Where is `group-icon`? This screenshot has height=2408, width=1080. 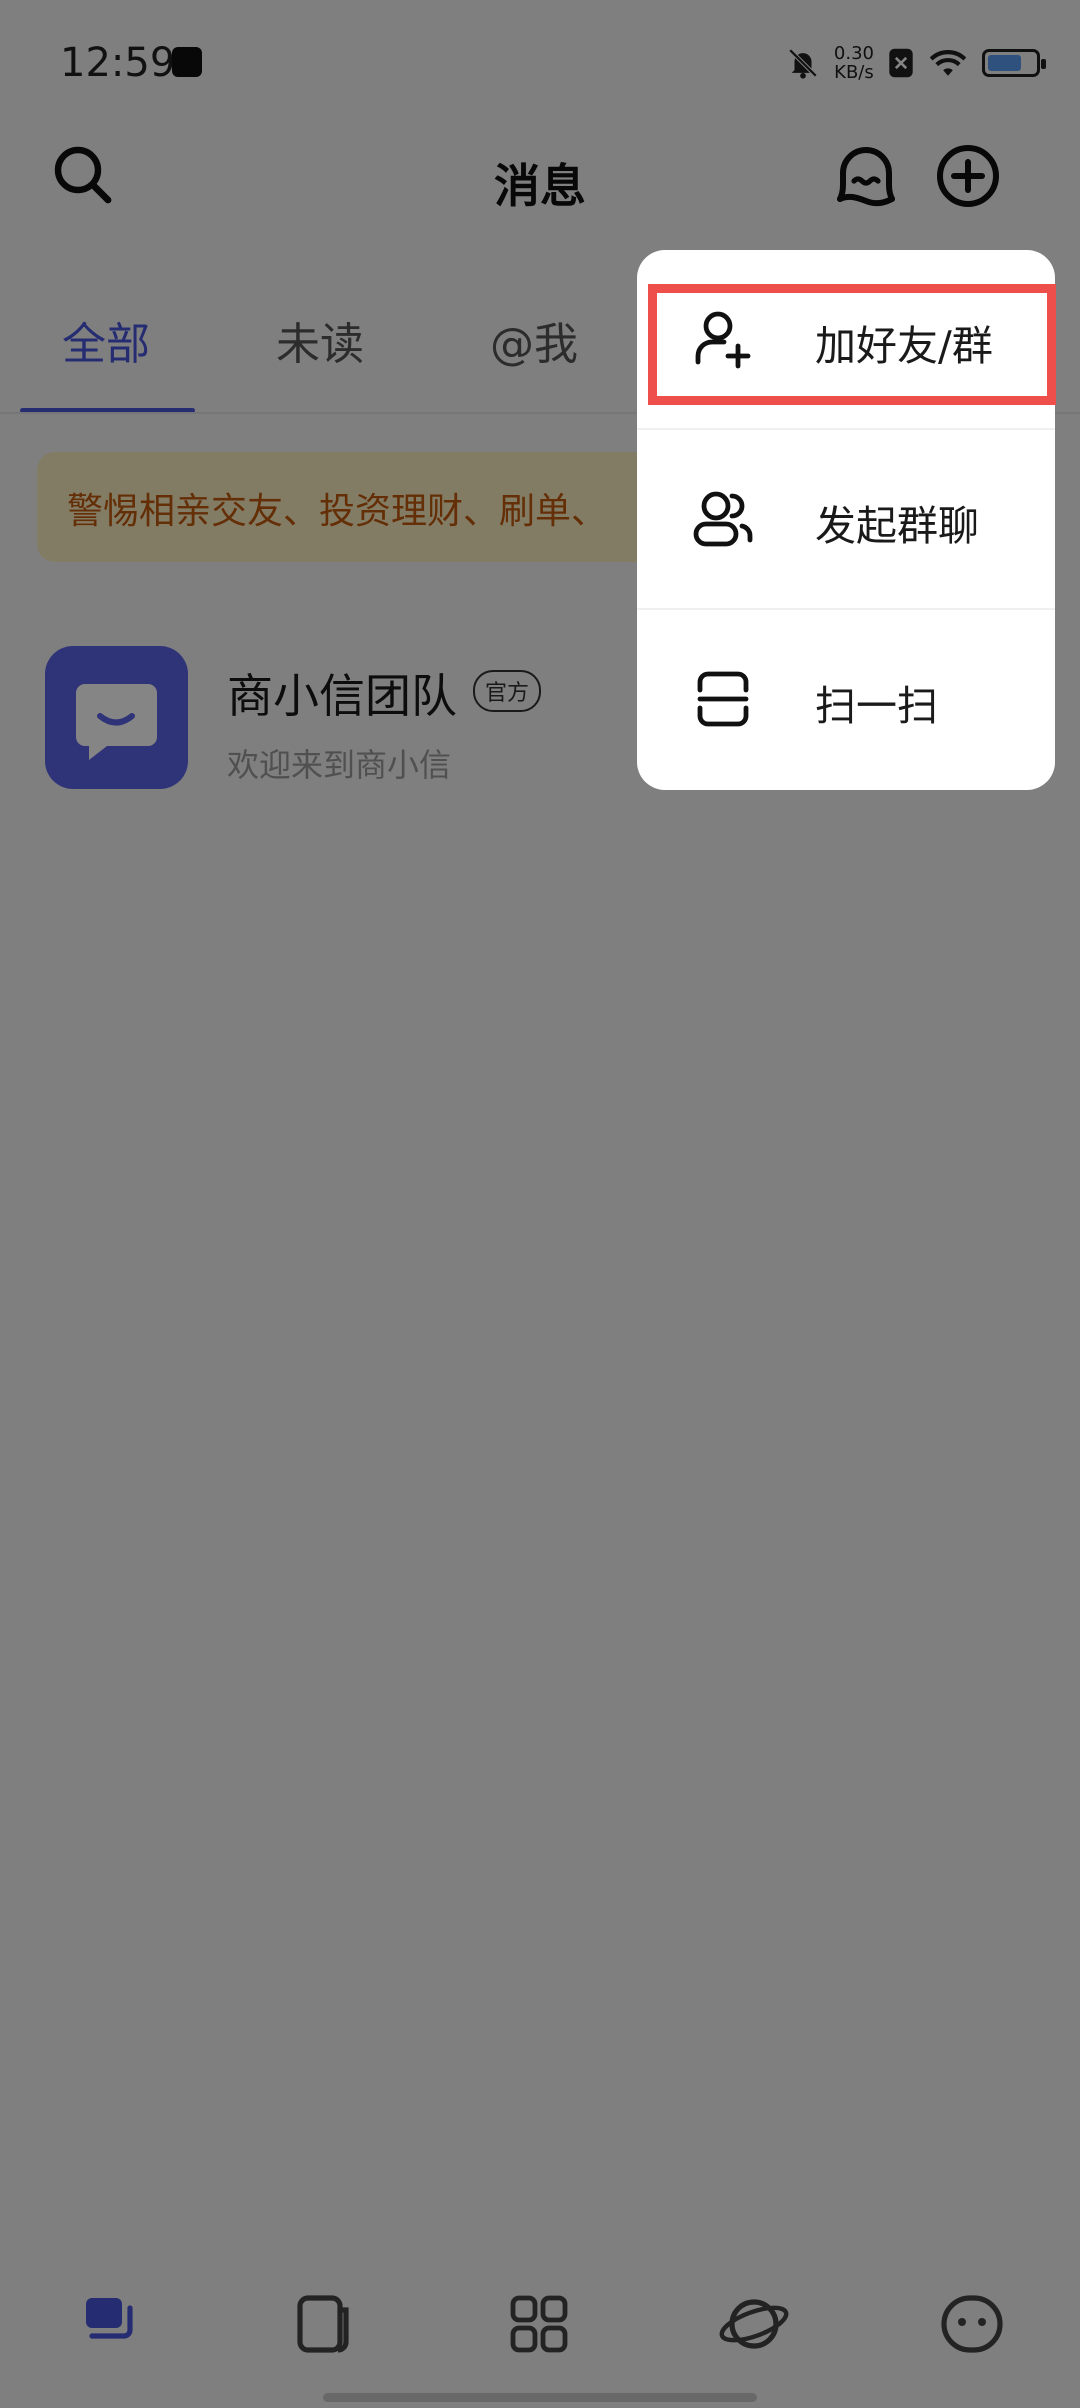
group-icon is located at coordinates (723, 519).